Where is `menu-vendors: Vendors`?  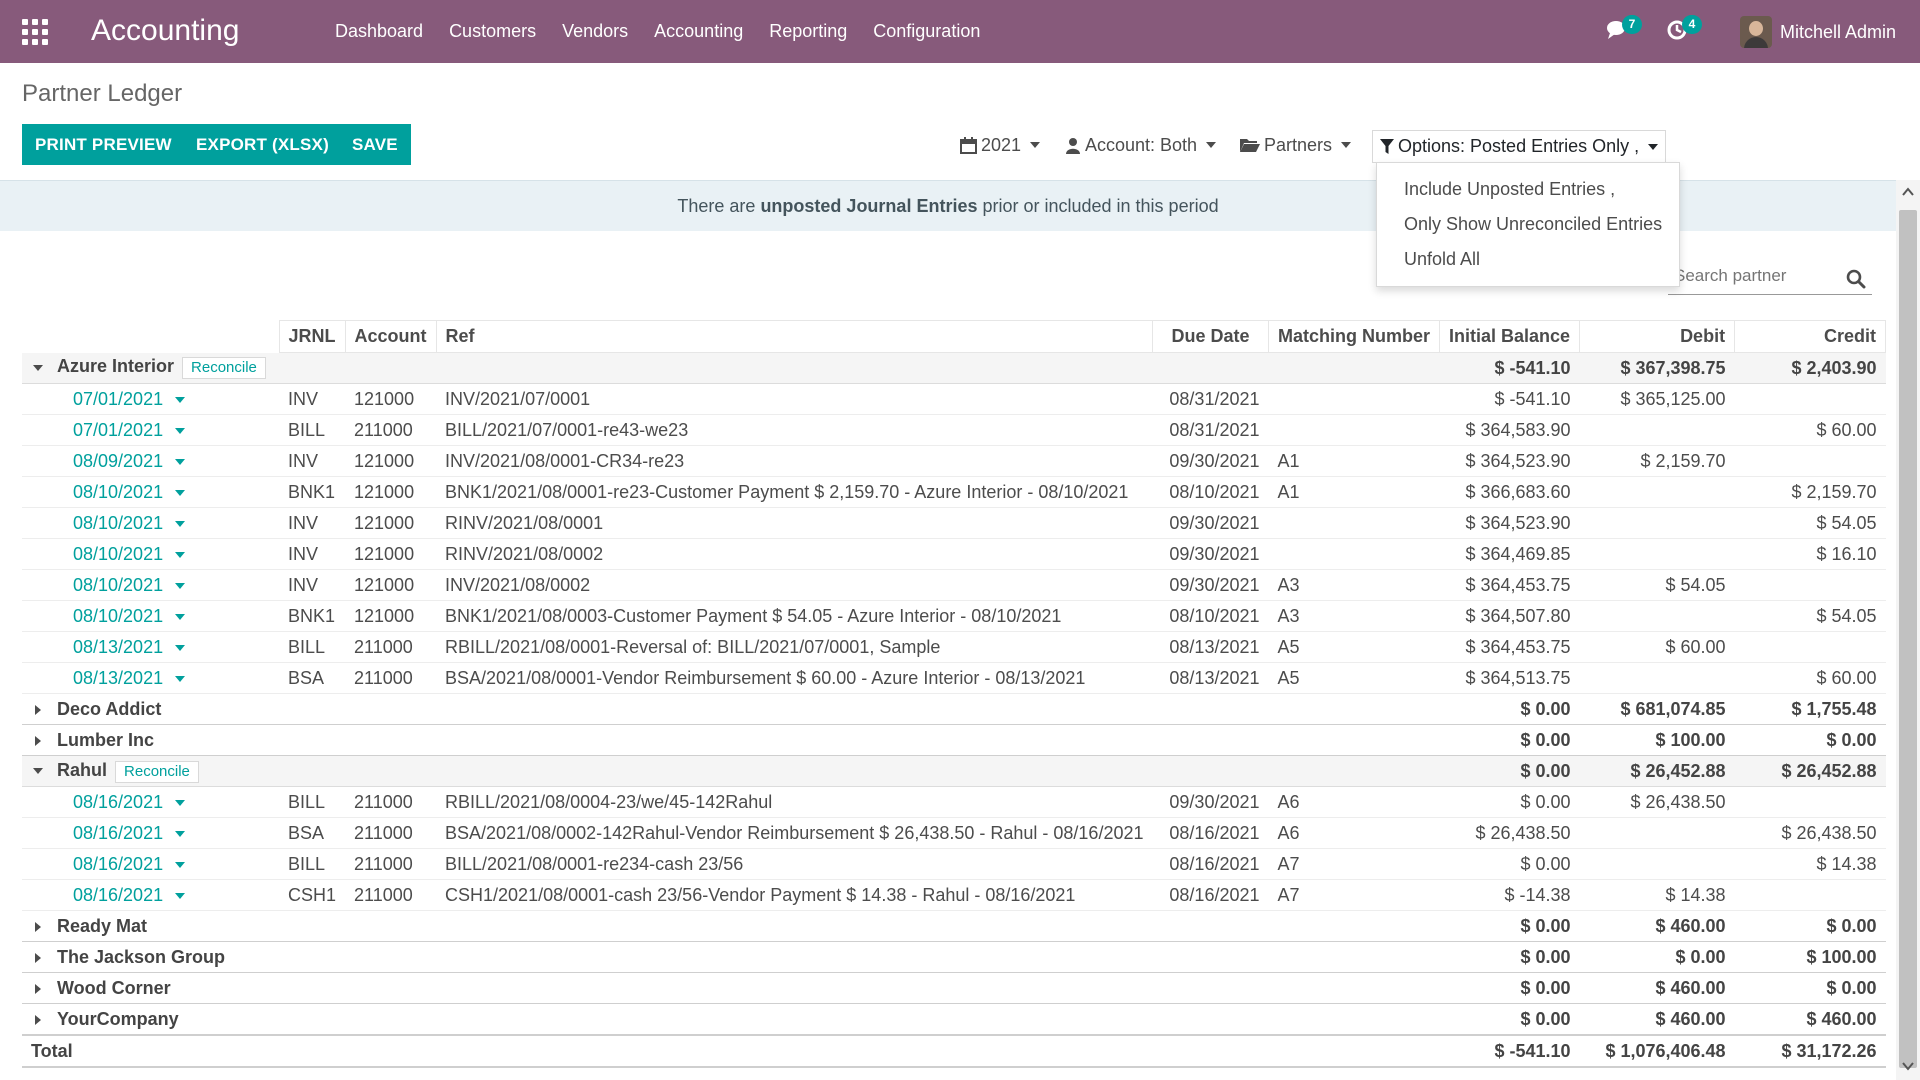 menu-vendors: Vendors is located at coordinates (595, 31).